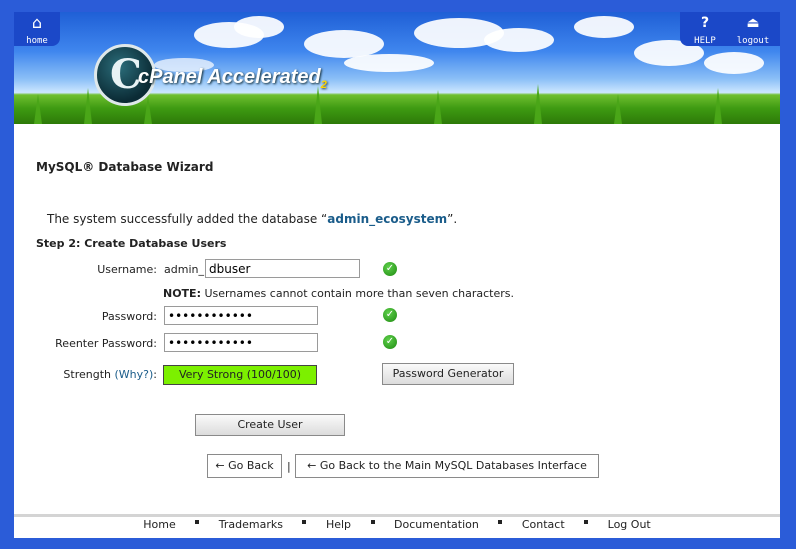  I want to click on logout-label: logout, so click(753, 41).